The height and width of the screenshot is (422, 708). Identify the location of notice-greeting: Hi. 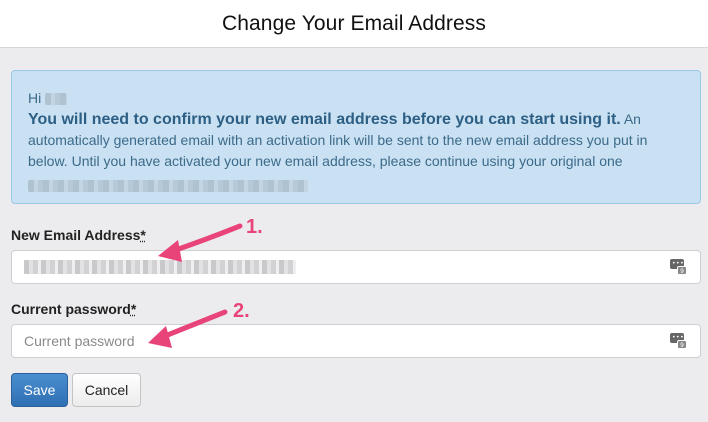
(356, 98).